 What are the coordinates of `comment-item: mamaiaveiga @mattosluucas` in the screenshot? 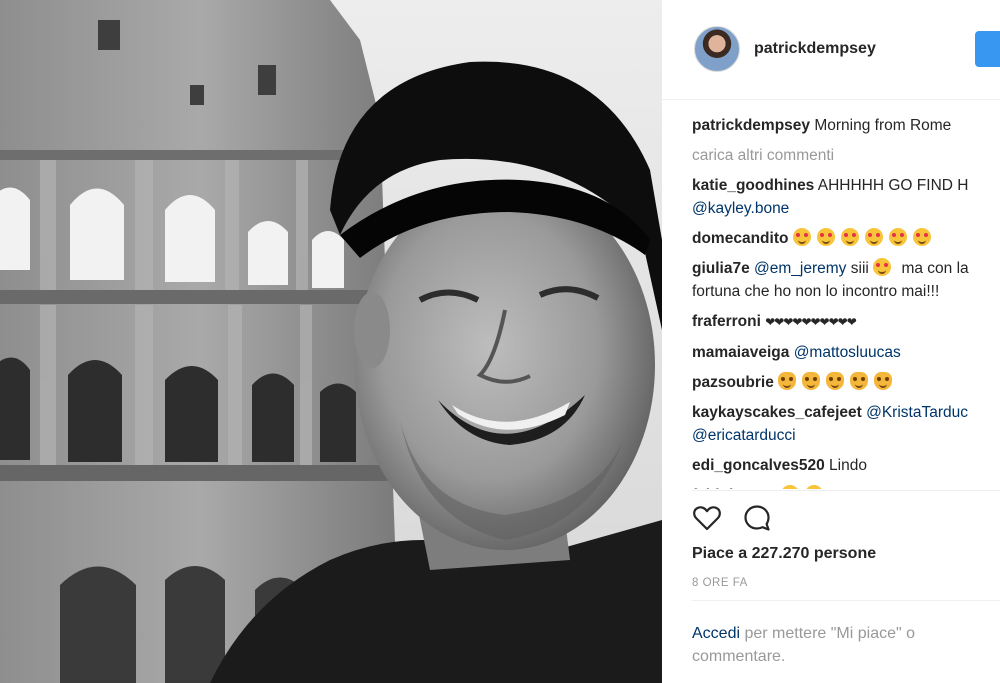 It's located at (846, 352).